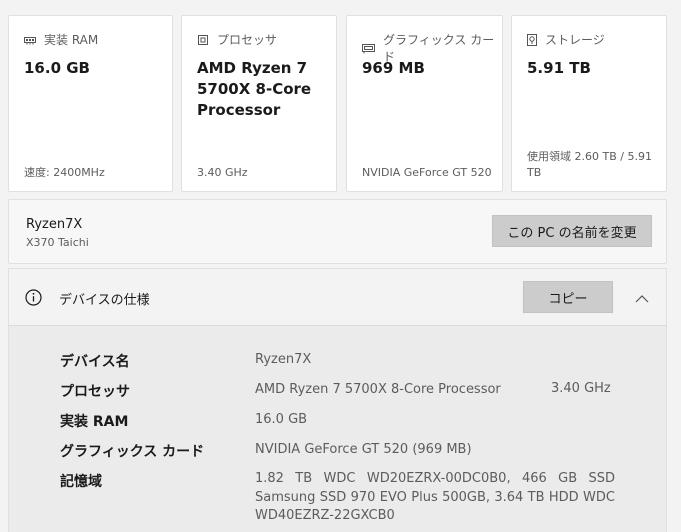 This screenshot has width=681, height=532. I want to click on spec-extra-processor-speed: 3.40 GHz, so click(581, 388).